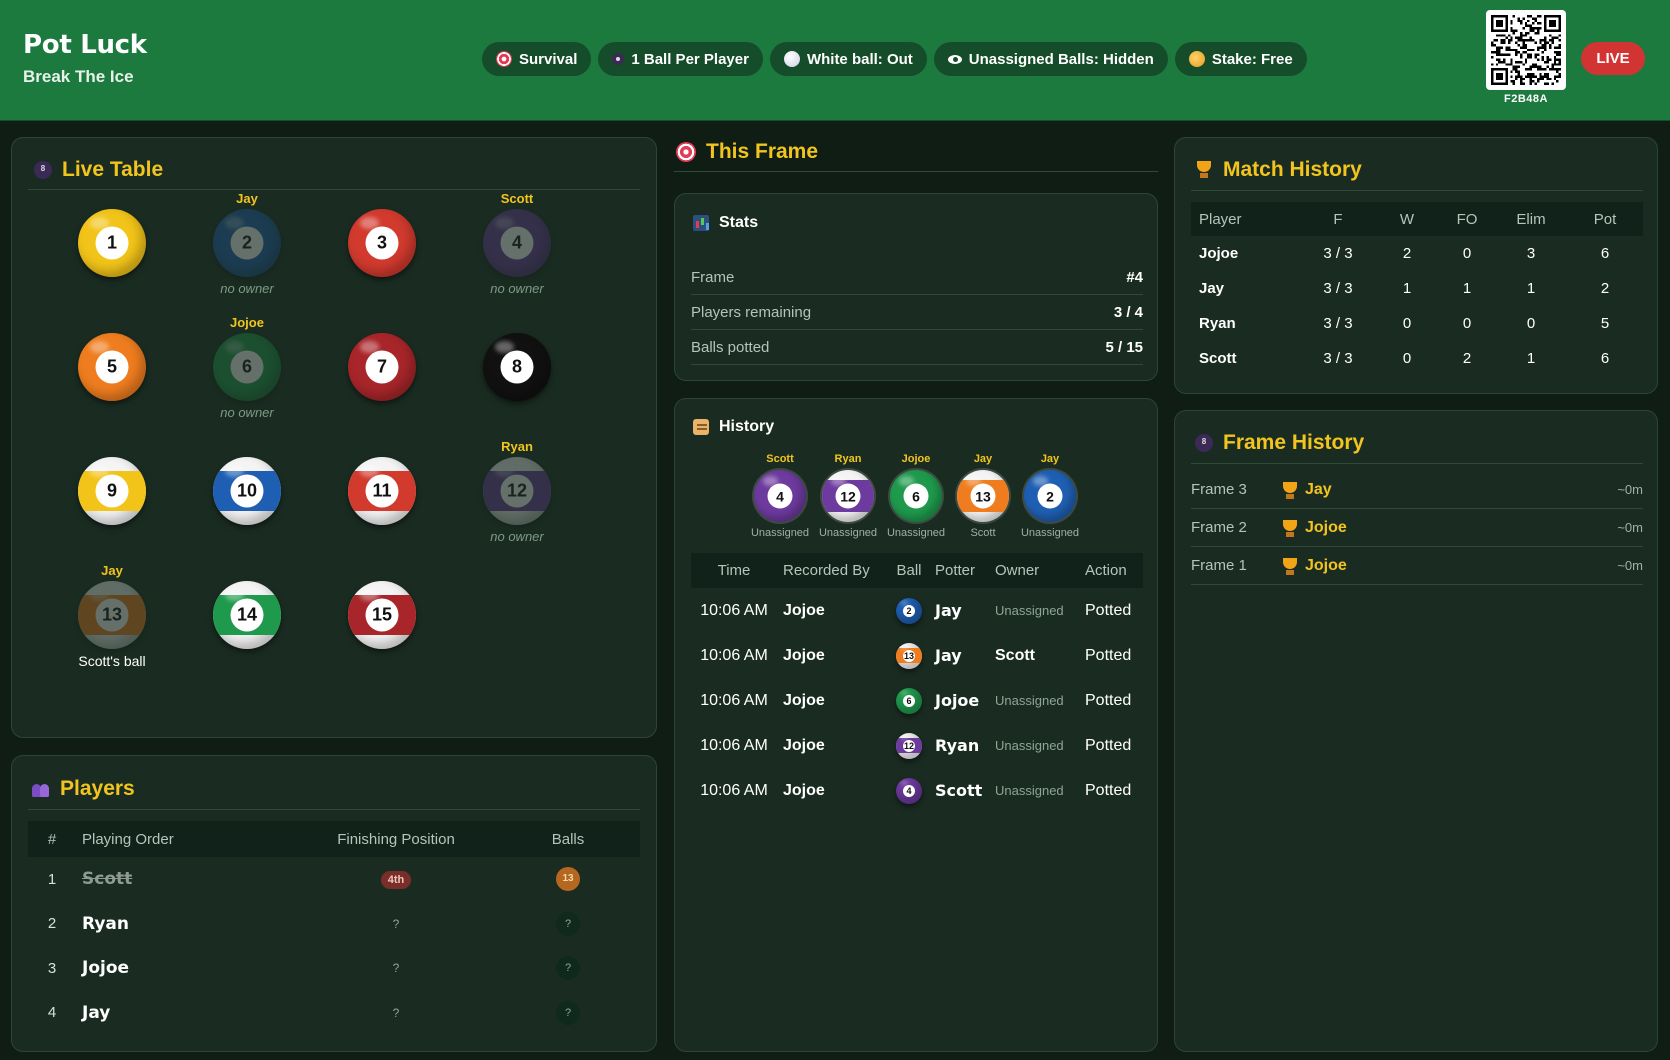 This screenshot has height=1060, width=1670. Describe the element at coordinates (334, 879) in the screenshot. I see `player-row: 1 Scott 4th 13` at that location.